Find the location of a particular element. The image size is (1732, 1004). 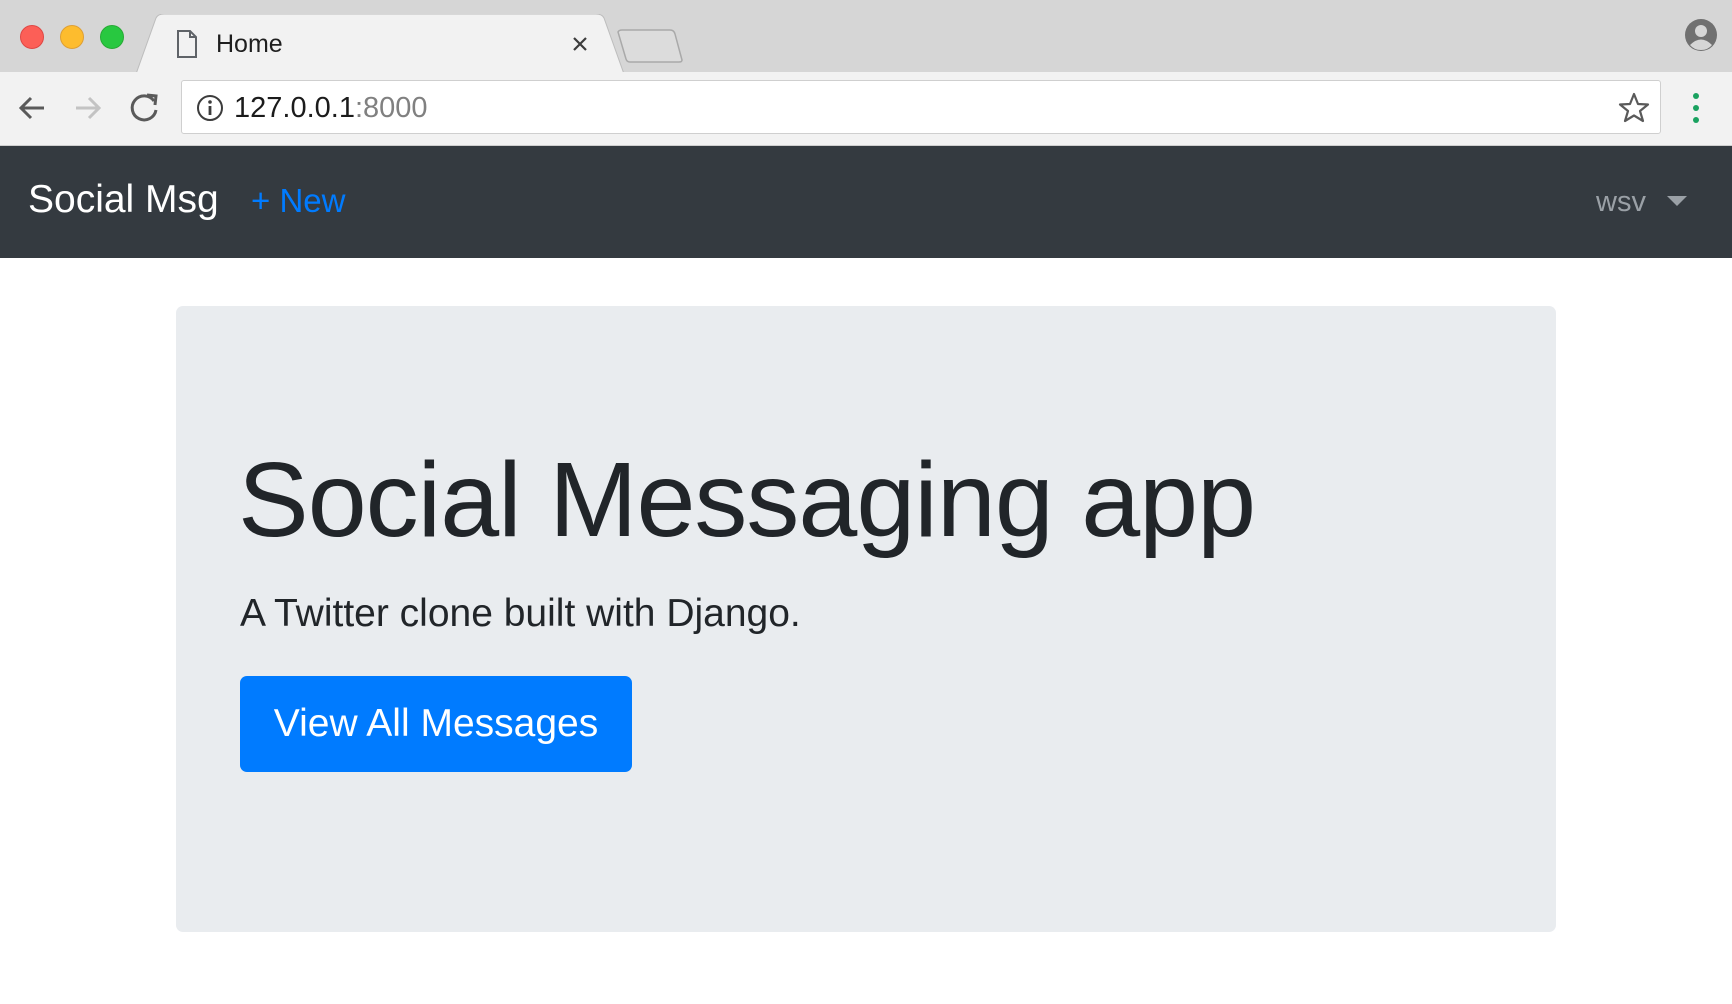

lead-text: A Twitter clone built with Django. is located at coordinates (520, 613).